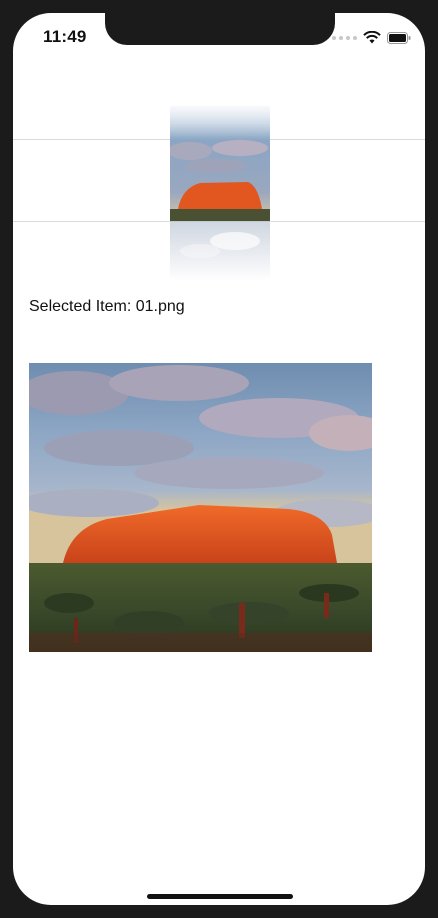  What do you see at coordinates (107, 306) in the screenshot?
I see `selected-item-label: Selected Item: 01.png` at bounding box center [107, 306].